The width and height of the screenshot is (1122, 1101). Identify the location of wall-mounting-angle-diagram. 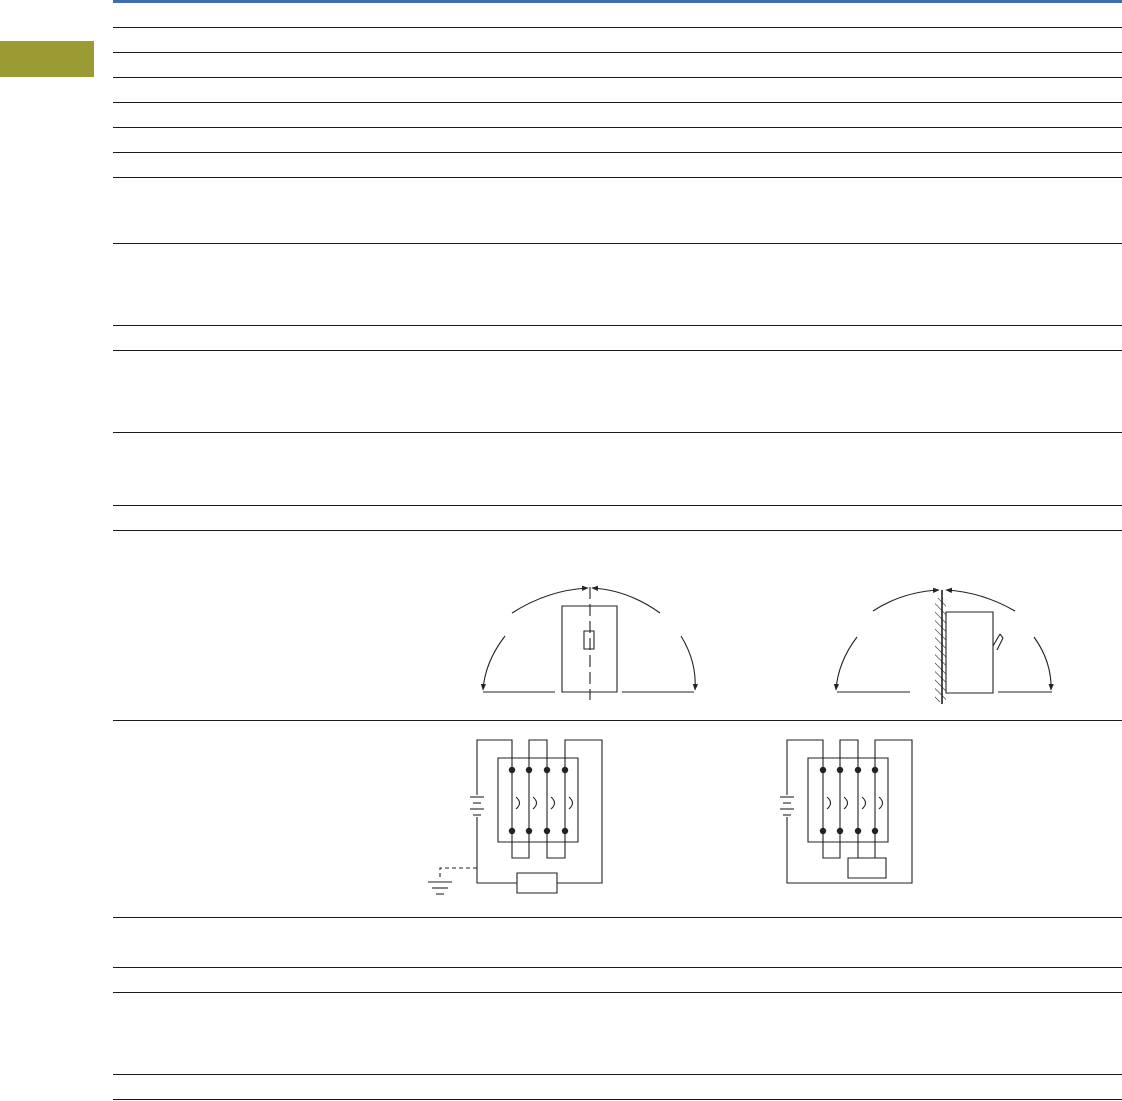
(943, 645).